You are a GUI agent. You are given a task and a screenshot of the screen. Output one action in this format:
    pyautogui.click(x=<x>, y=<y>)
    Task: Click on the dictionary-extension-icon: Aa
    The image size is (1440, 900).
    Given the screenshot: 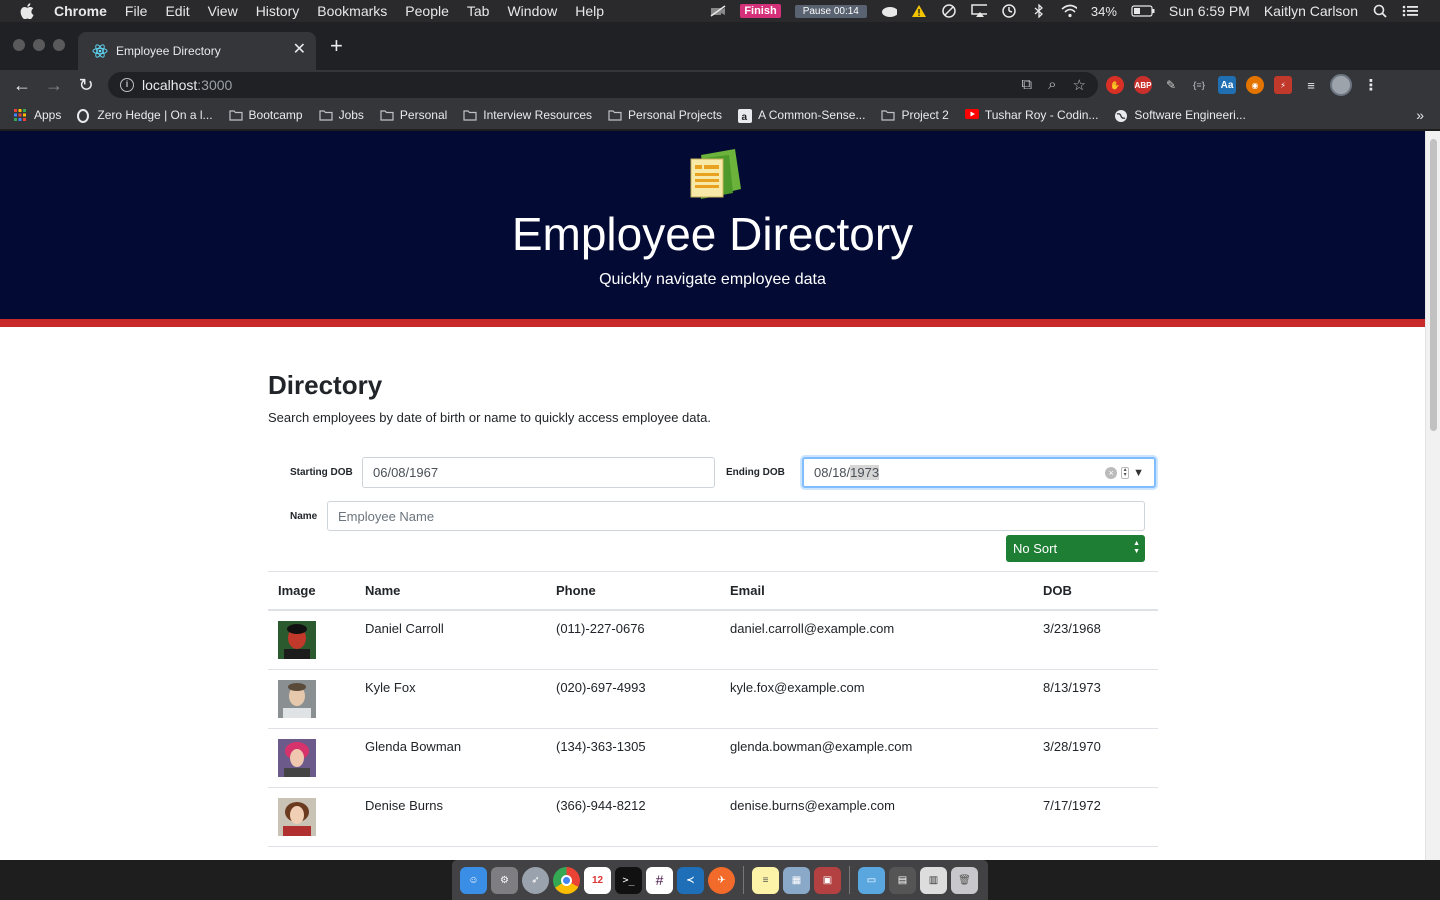 What is the action you would take?
    pyautogui.click(x=1227, y=85)
    